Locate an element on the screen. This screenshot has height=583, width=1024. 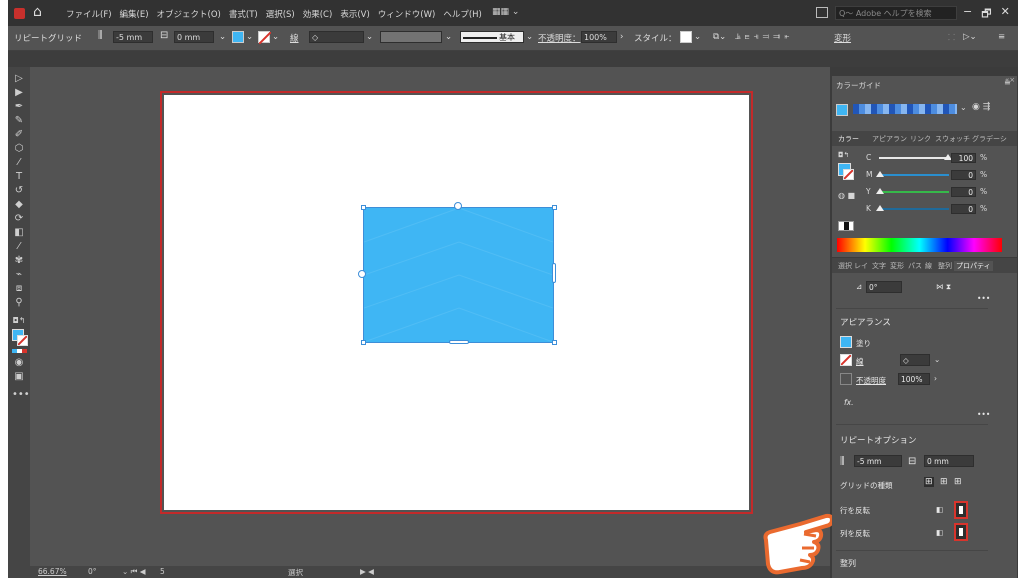
tab-pathfinder: パス is located at coordinates (915, 266).